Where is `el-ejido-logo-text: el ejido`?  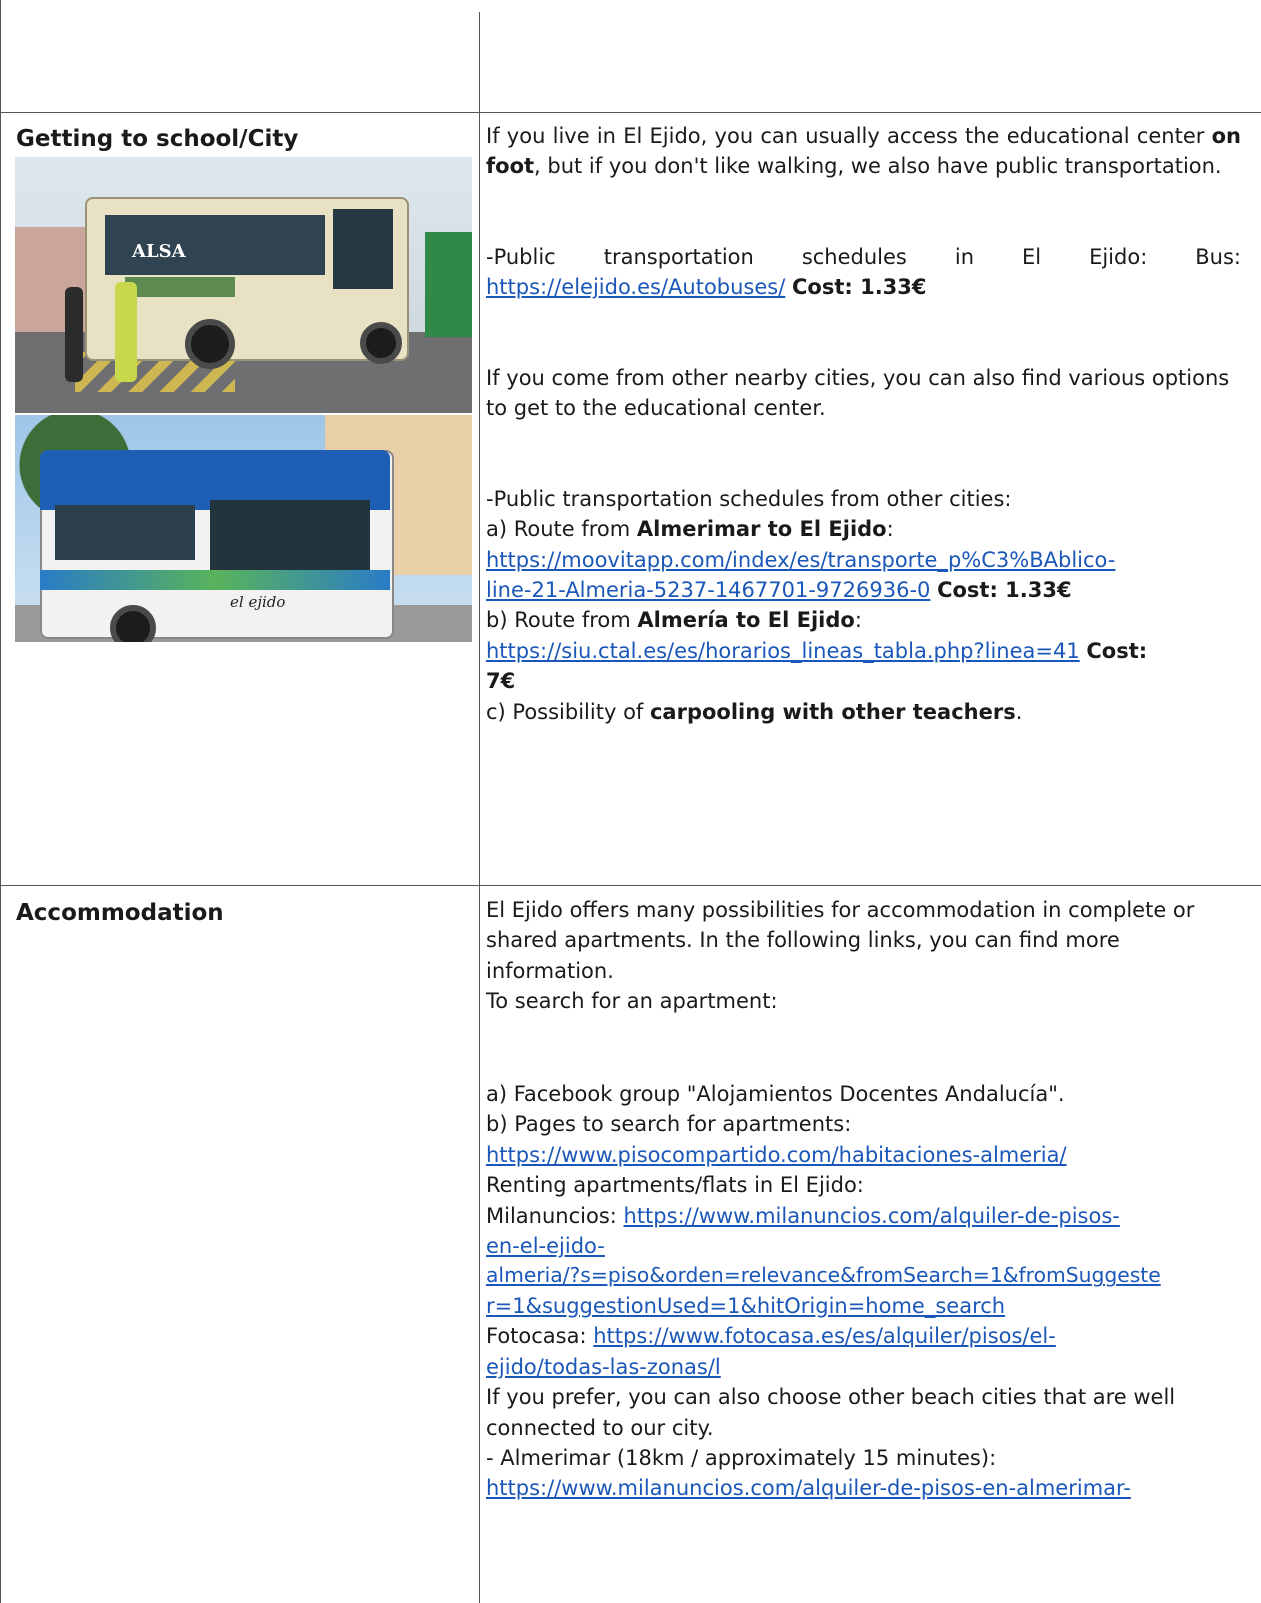 el-ejido-logo-text: el ejido is located at coordinates (258, 602).